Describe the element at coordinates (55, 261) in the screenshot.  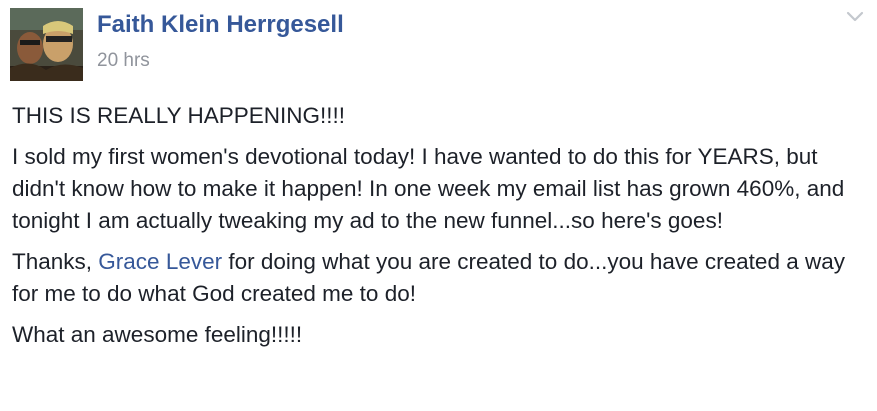
I see `paragraph-3-intro: Thanks,` at that location.